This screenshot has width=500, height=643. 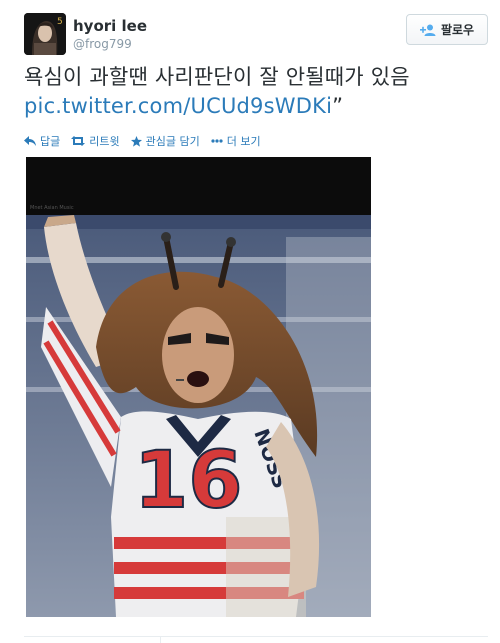 I want to click on avatar: 5, so click(x=45, y=34).